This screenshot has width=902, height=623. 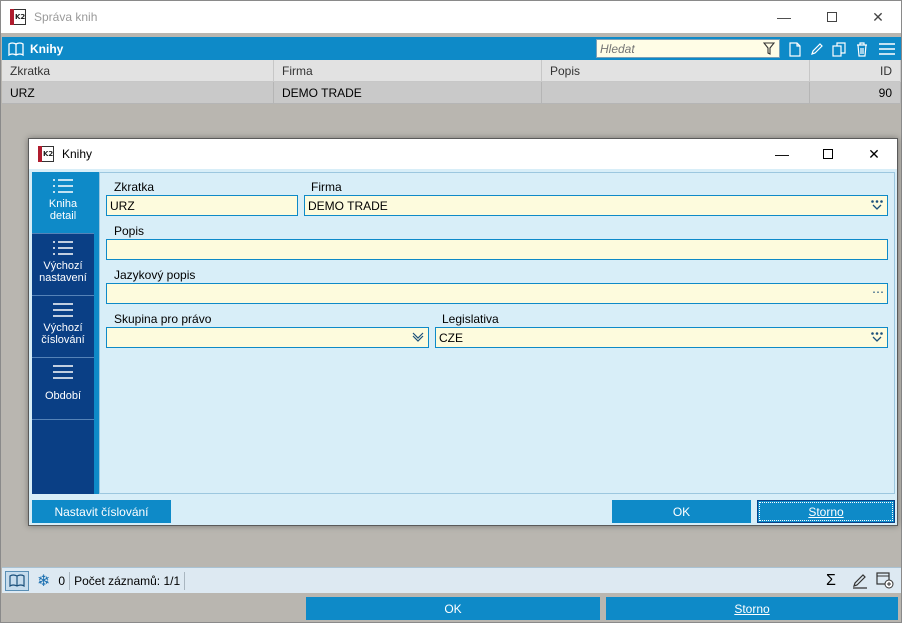 What do you see at coordinates (497, 249) in the screenshot?
I see `popis-field` at bounding box center [497, 249].